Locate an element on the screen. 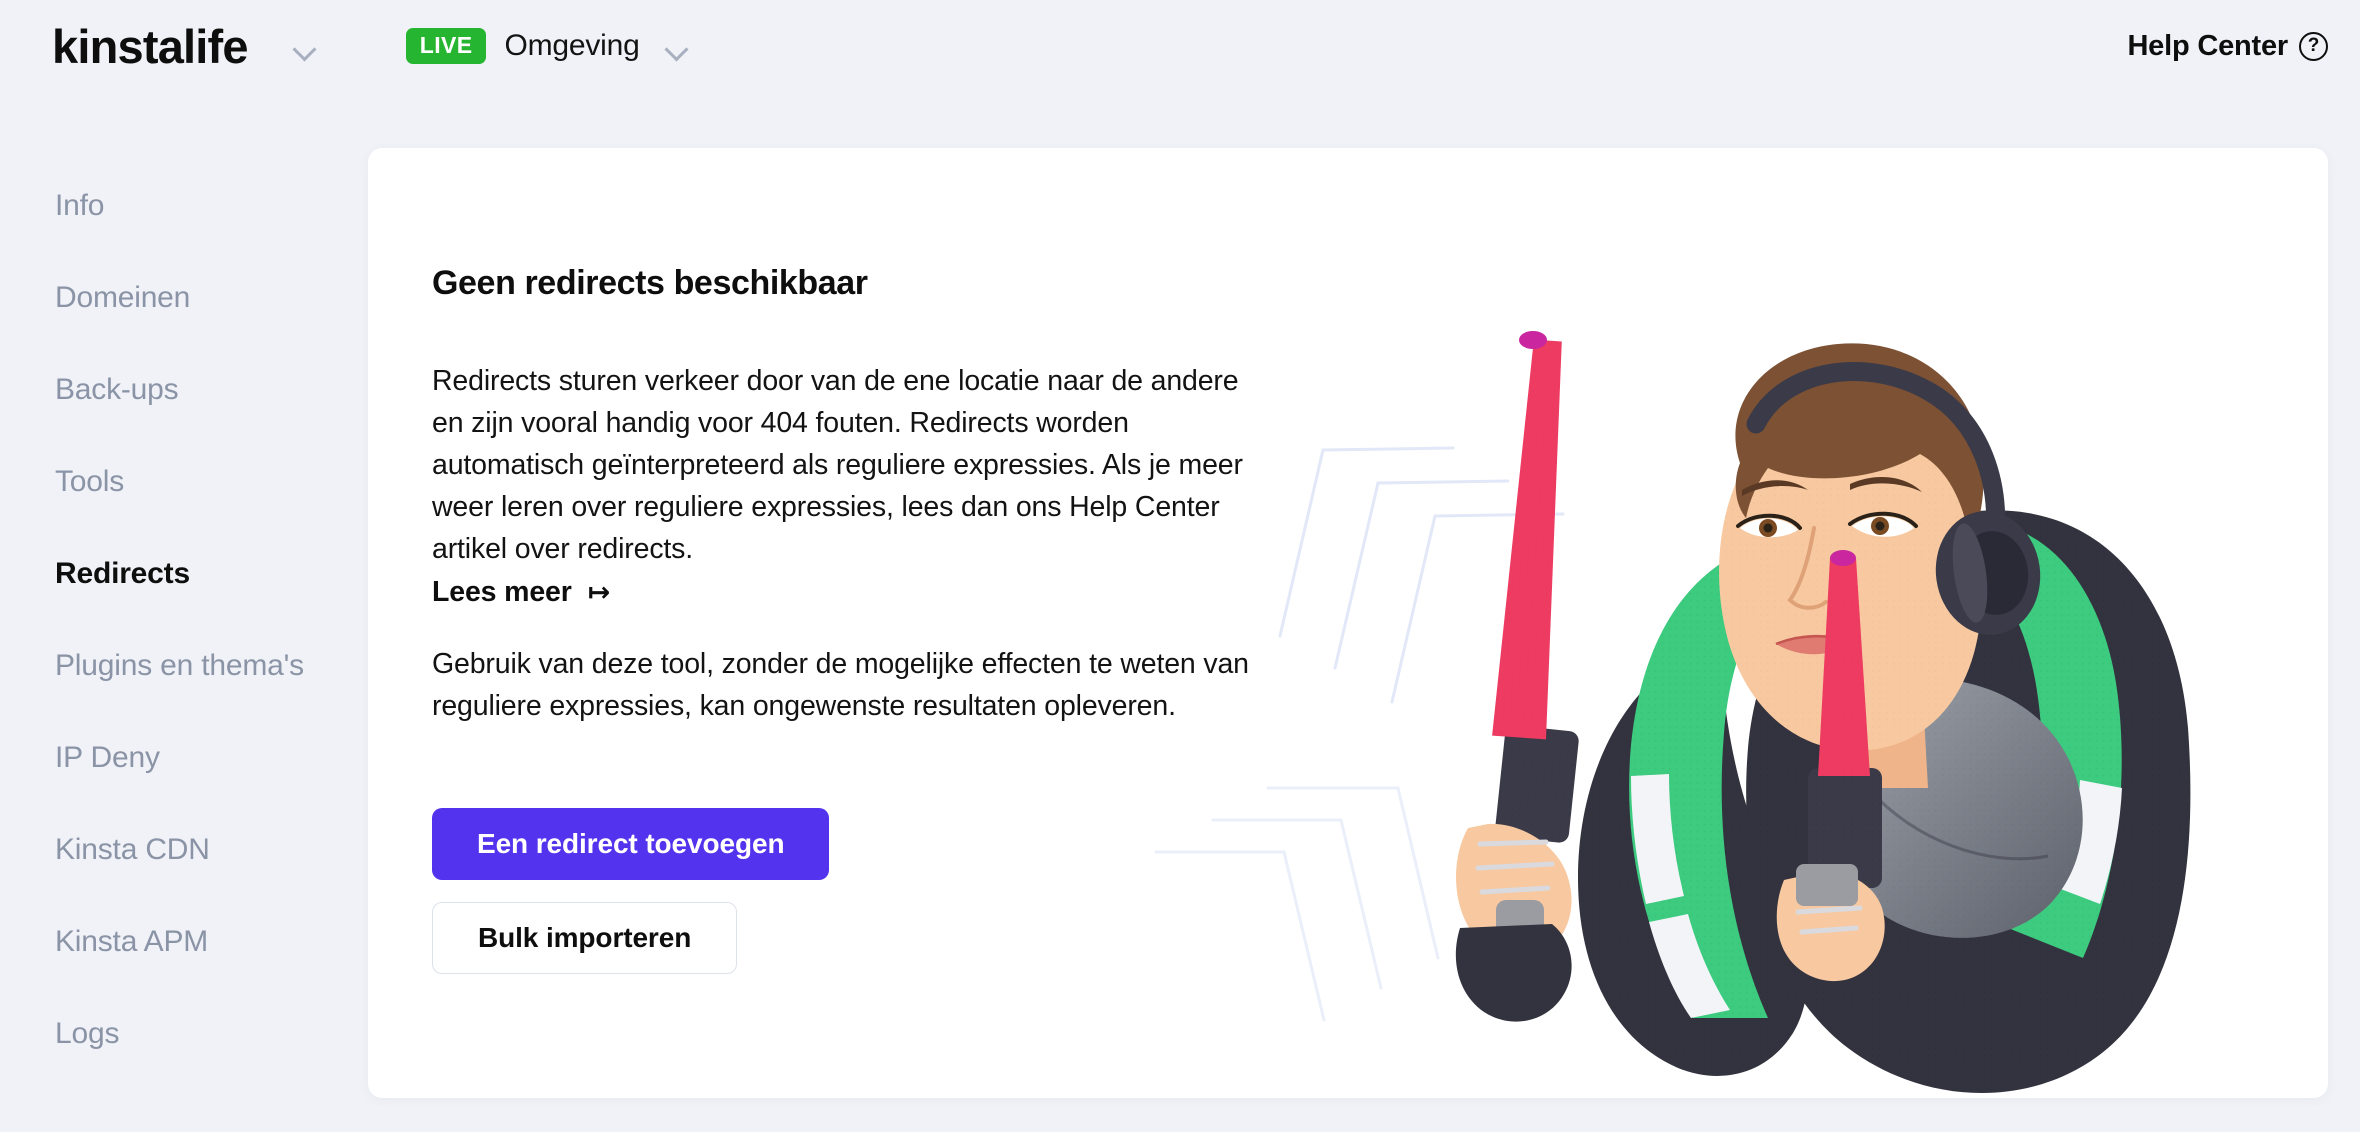  sidebar-item-tools: Tools is located at coordinates (184, 482).